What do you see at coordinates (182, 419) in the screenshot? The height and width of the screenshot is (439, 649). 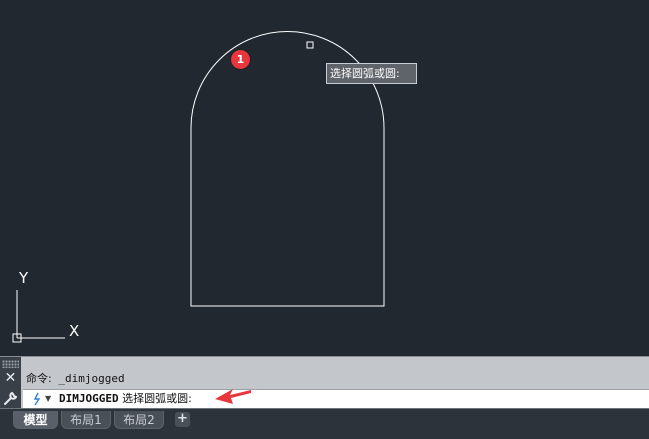 I see `add-layout-button: +` at bounding box center [182, 419].